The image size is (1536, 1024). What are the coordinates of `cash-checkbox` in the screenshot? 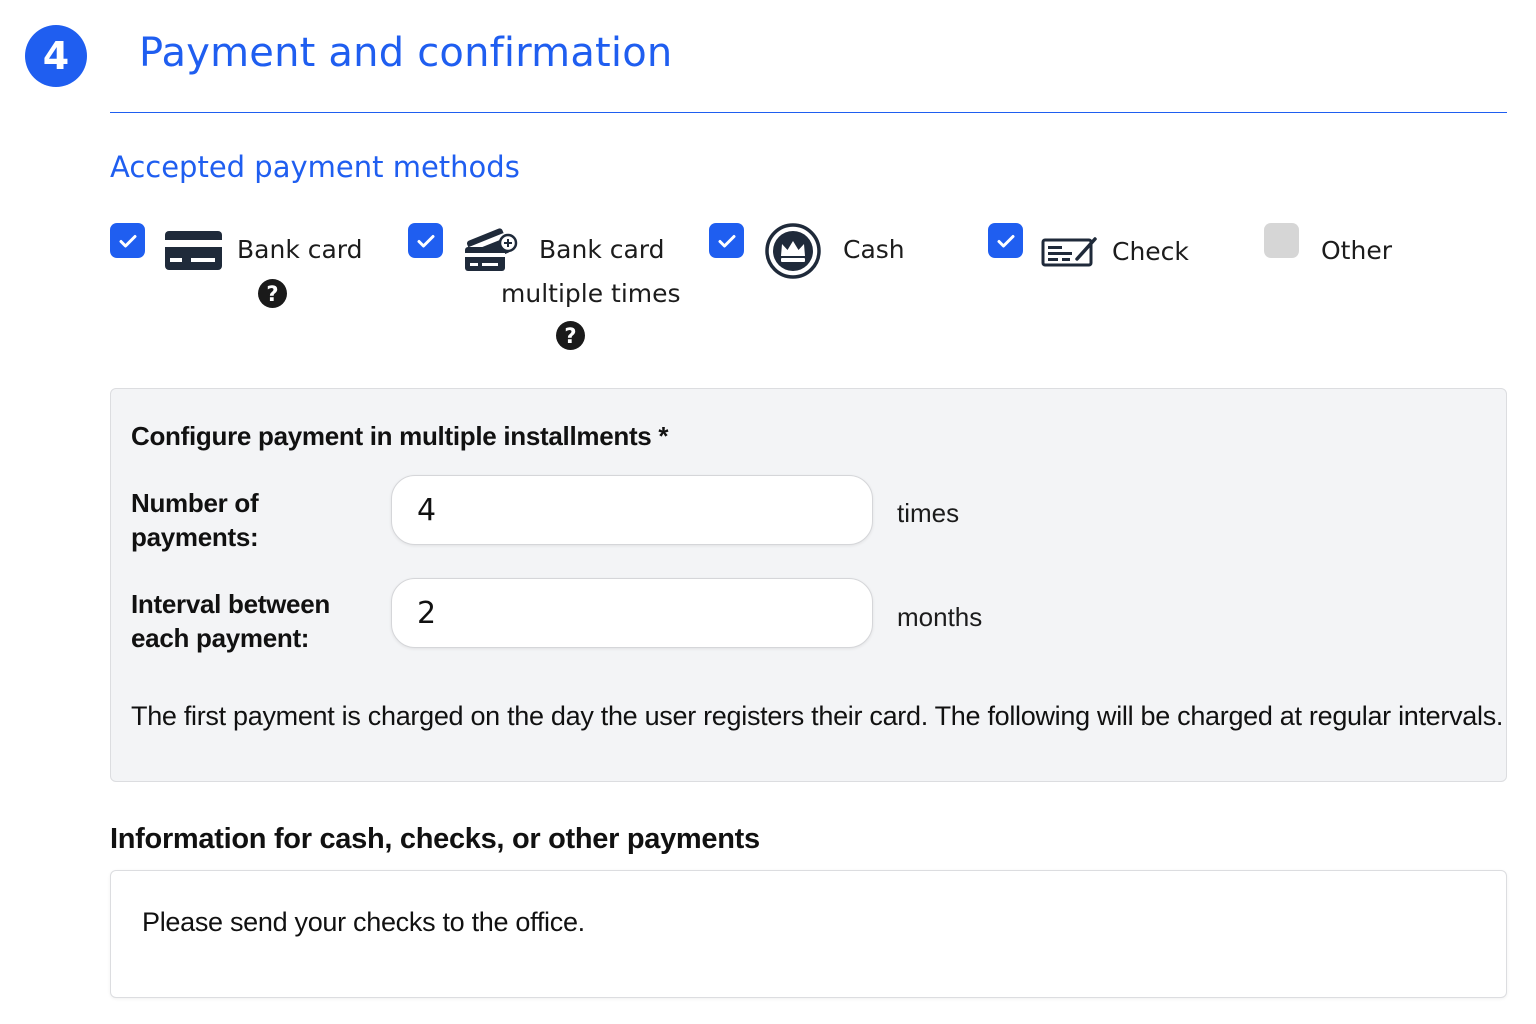 It's located at (726, 240).